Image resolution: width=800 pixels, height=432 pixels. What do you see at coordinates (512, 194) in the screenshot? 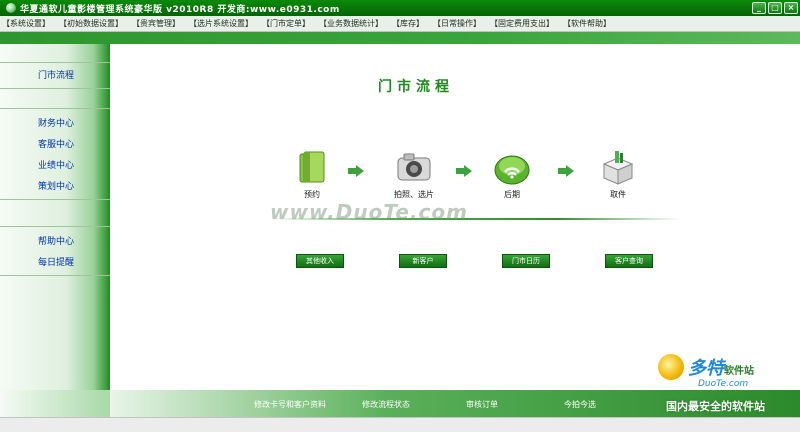
I see `step-label: 后期` at bounding box center [512, 194].